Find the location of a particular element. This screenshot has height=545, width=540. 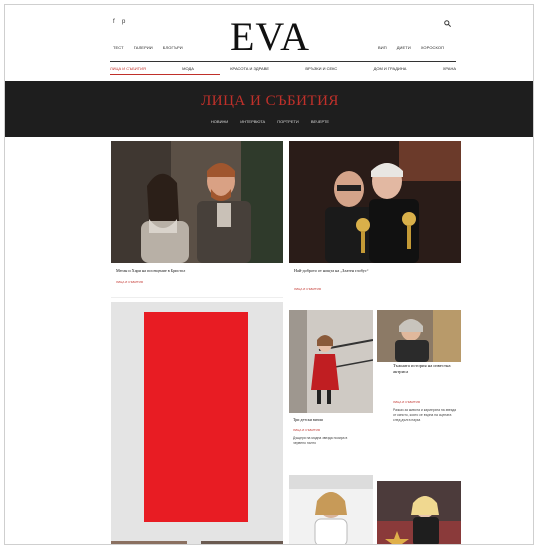

category-food: ХРАНА is located at coordinates (449, 68).